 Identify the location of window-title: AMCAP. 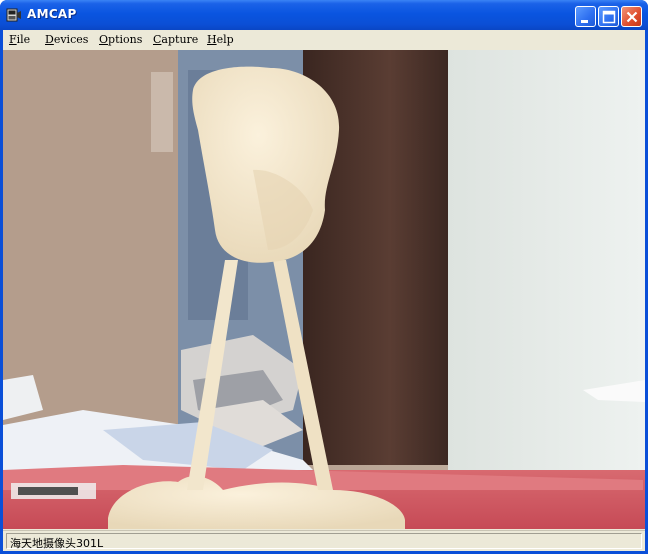
(52, 14).